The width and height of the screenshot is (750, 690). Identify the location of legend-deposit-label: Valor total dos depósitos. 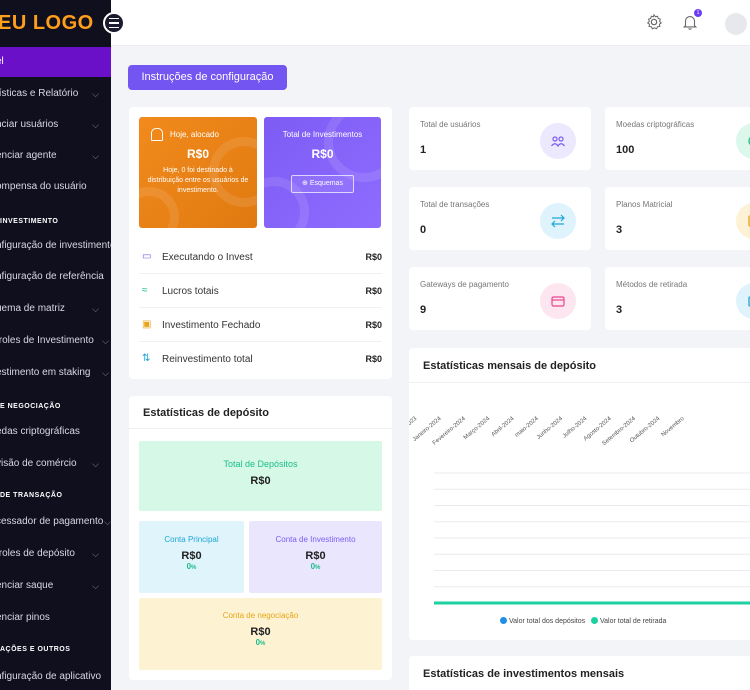
(547, 621).